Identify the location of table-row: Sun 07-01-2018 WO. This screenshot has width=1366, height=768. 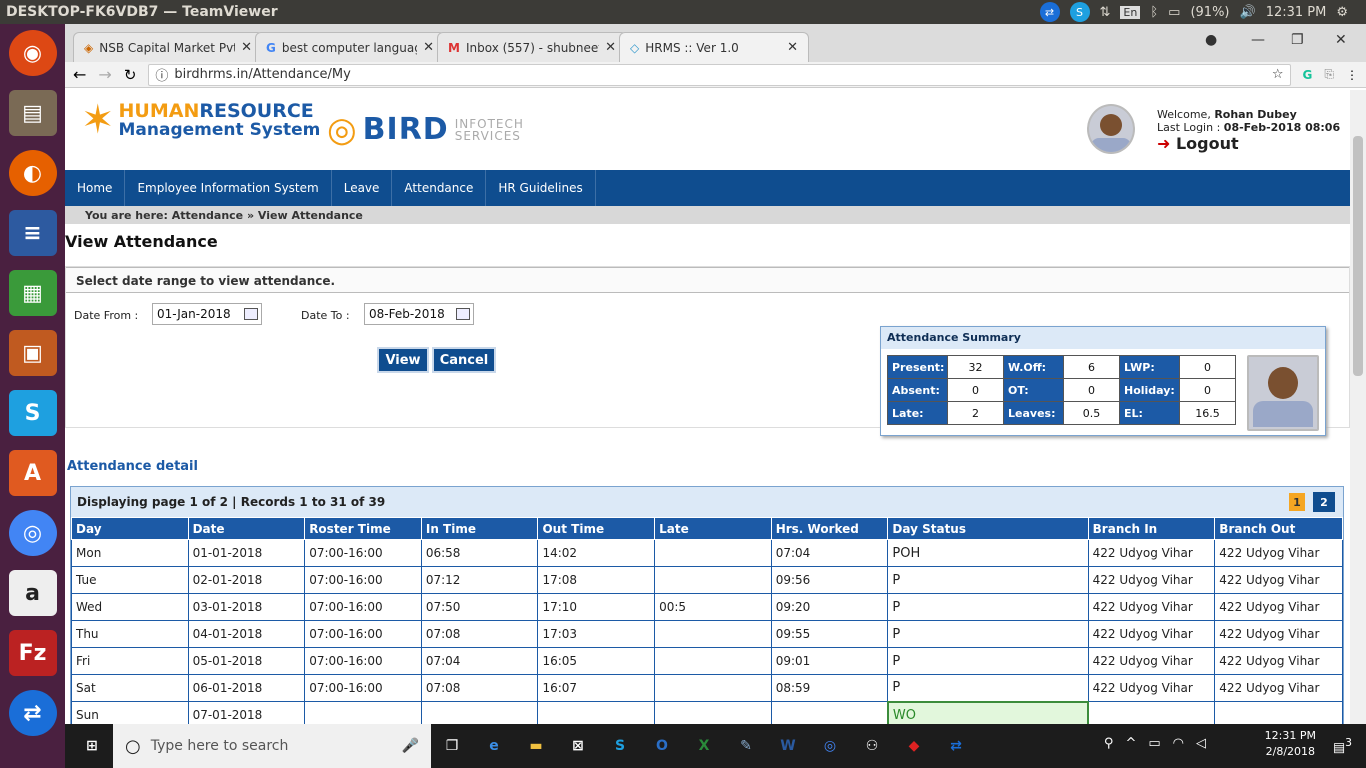
(707, 712).